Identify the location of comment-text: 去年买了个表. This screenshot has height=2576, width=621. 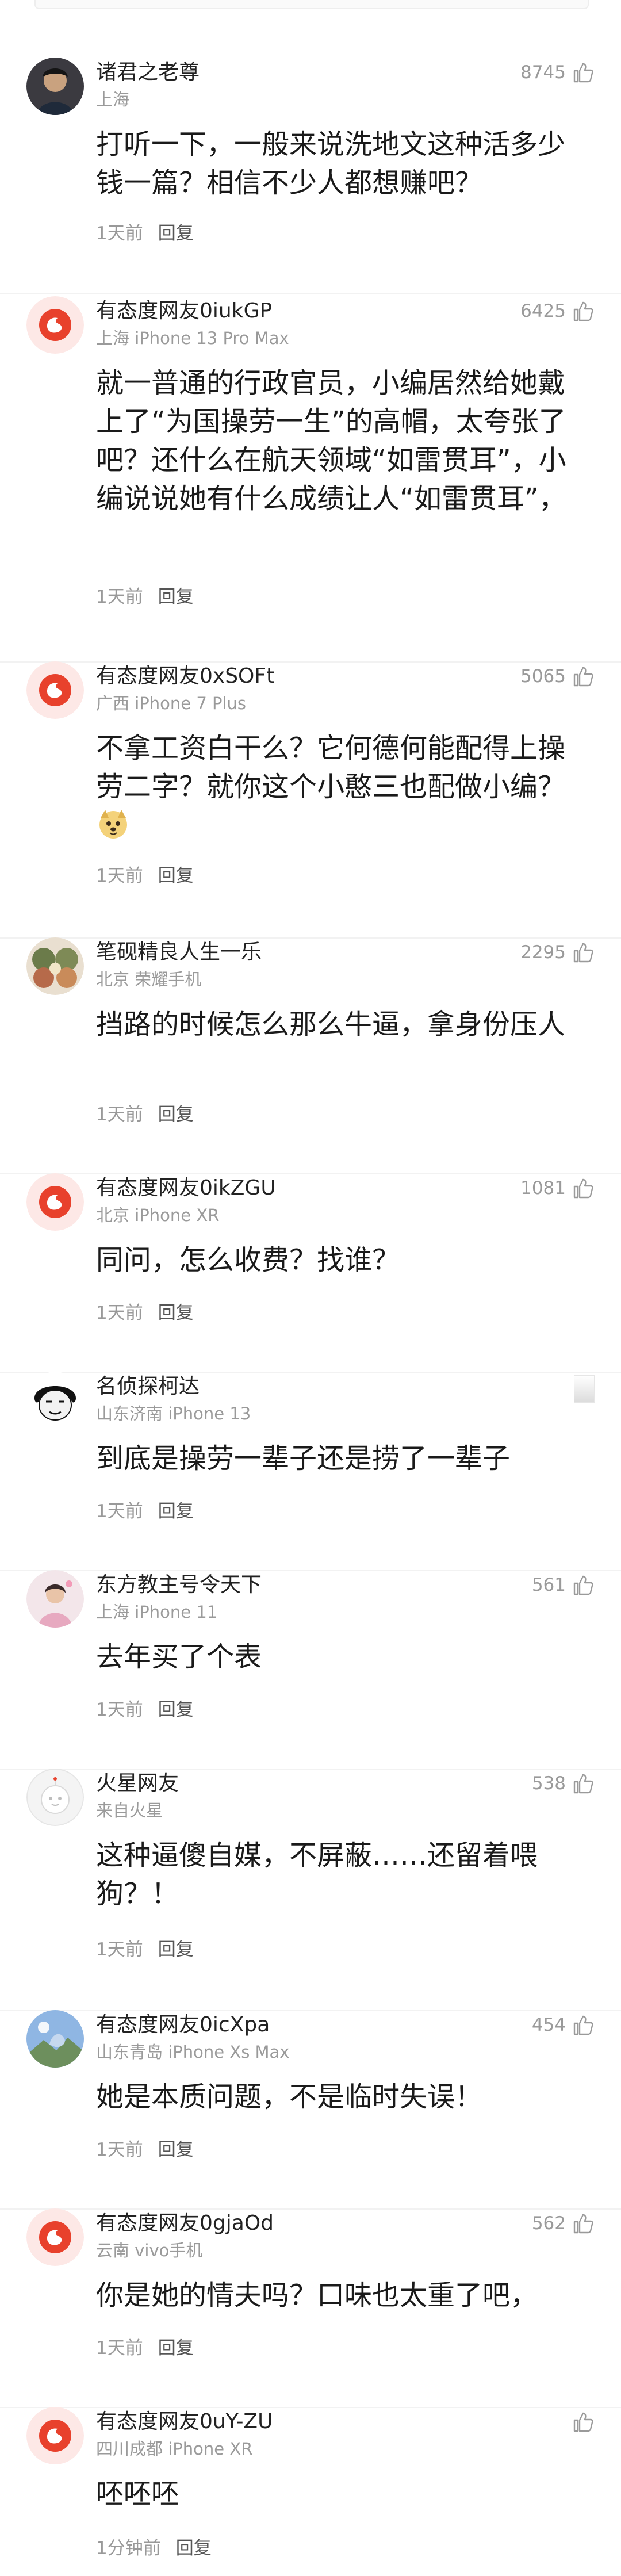
(179, 1657).